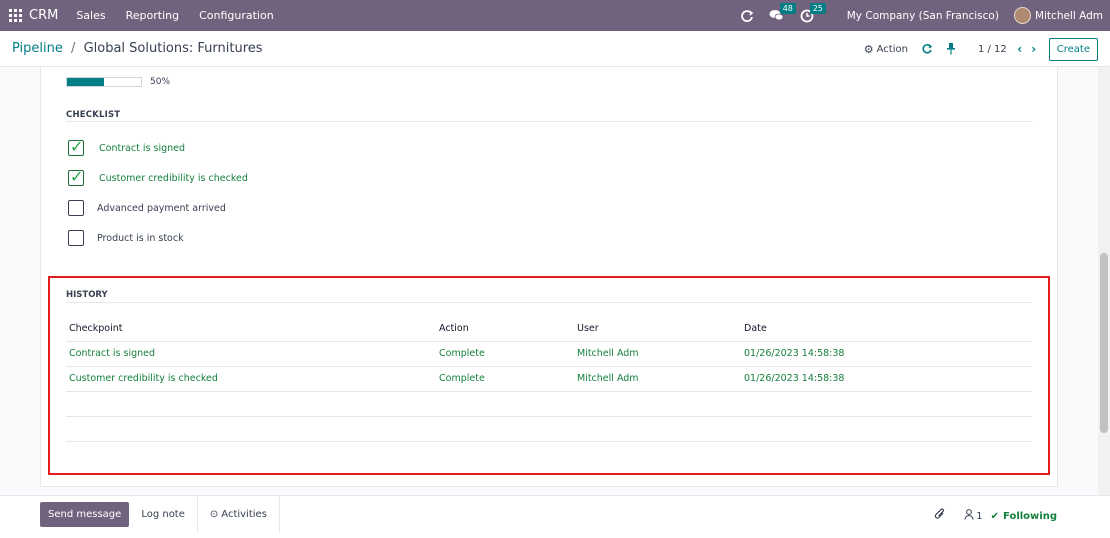 The height and width of the screenshot is (538, 1110). What do you see at coordinates (747, 16) in the screenshot?
I see `refresh-icon` at bounding box center [747, 16].